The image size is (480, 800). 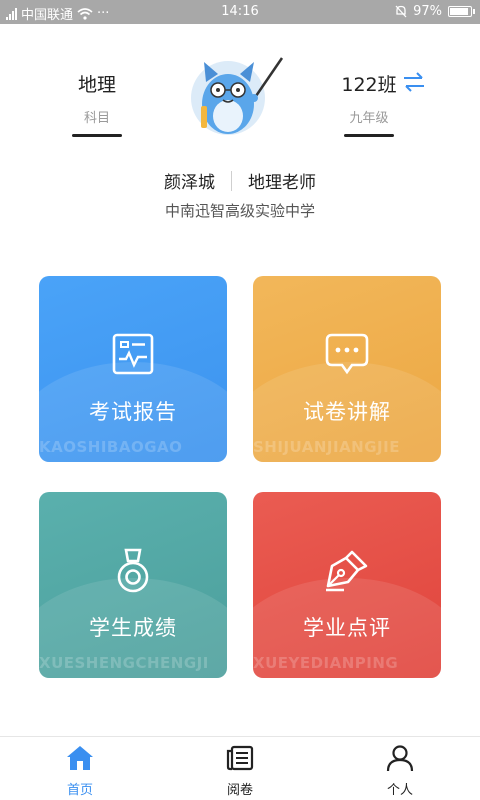 What do you see at coordinates (133, 570) in the screenshot?
I see `medal-icon` at bounding box center [133, 570].